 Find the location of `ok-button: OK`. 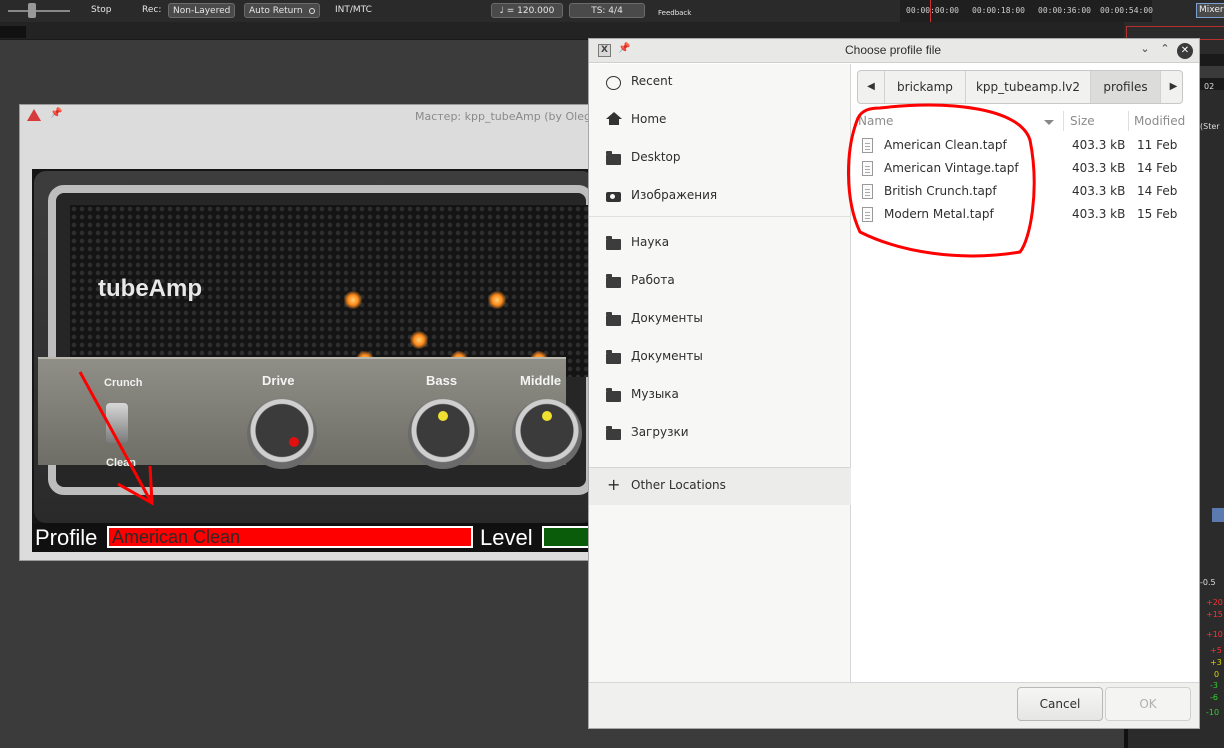

ok-button: OK is located at coordinates (1148, 704).